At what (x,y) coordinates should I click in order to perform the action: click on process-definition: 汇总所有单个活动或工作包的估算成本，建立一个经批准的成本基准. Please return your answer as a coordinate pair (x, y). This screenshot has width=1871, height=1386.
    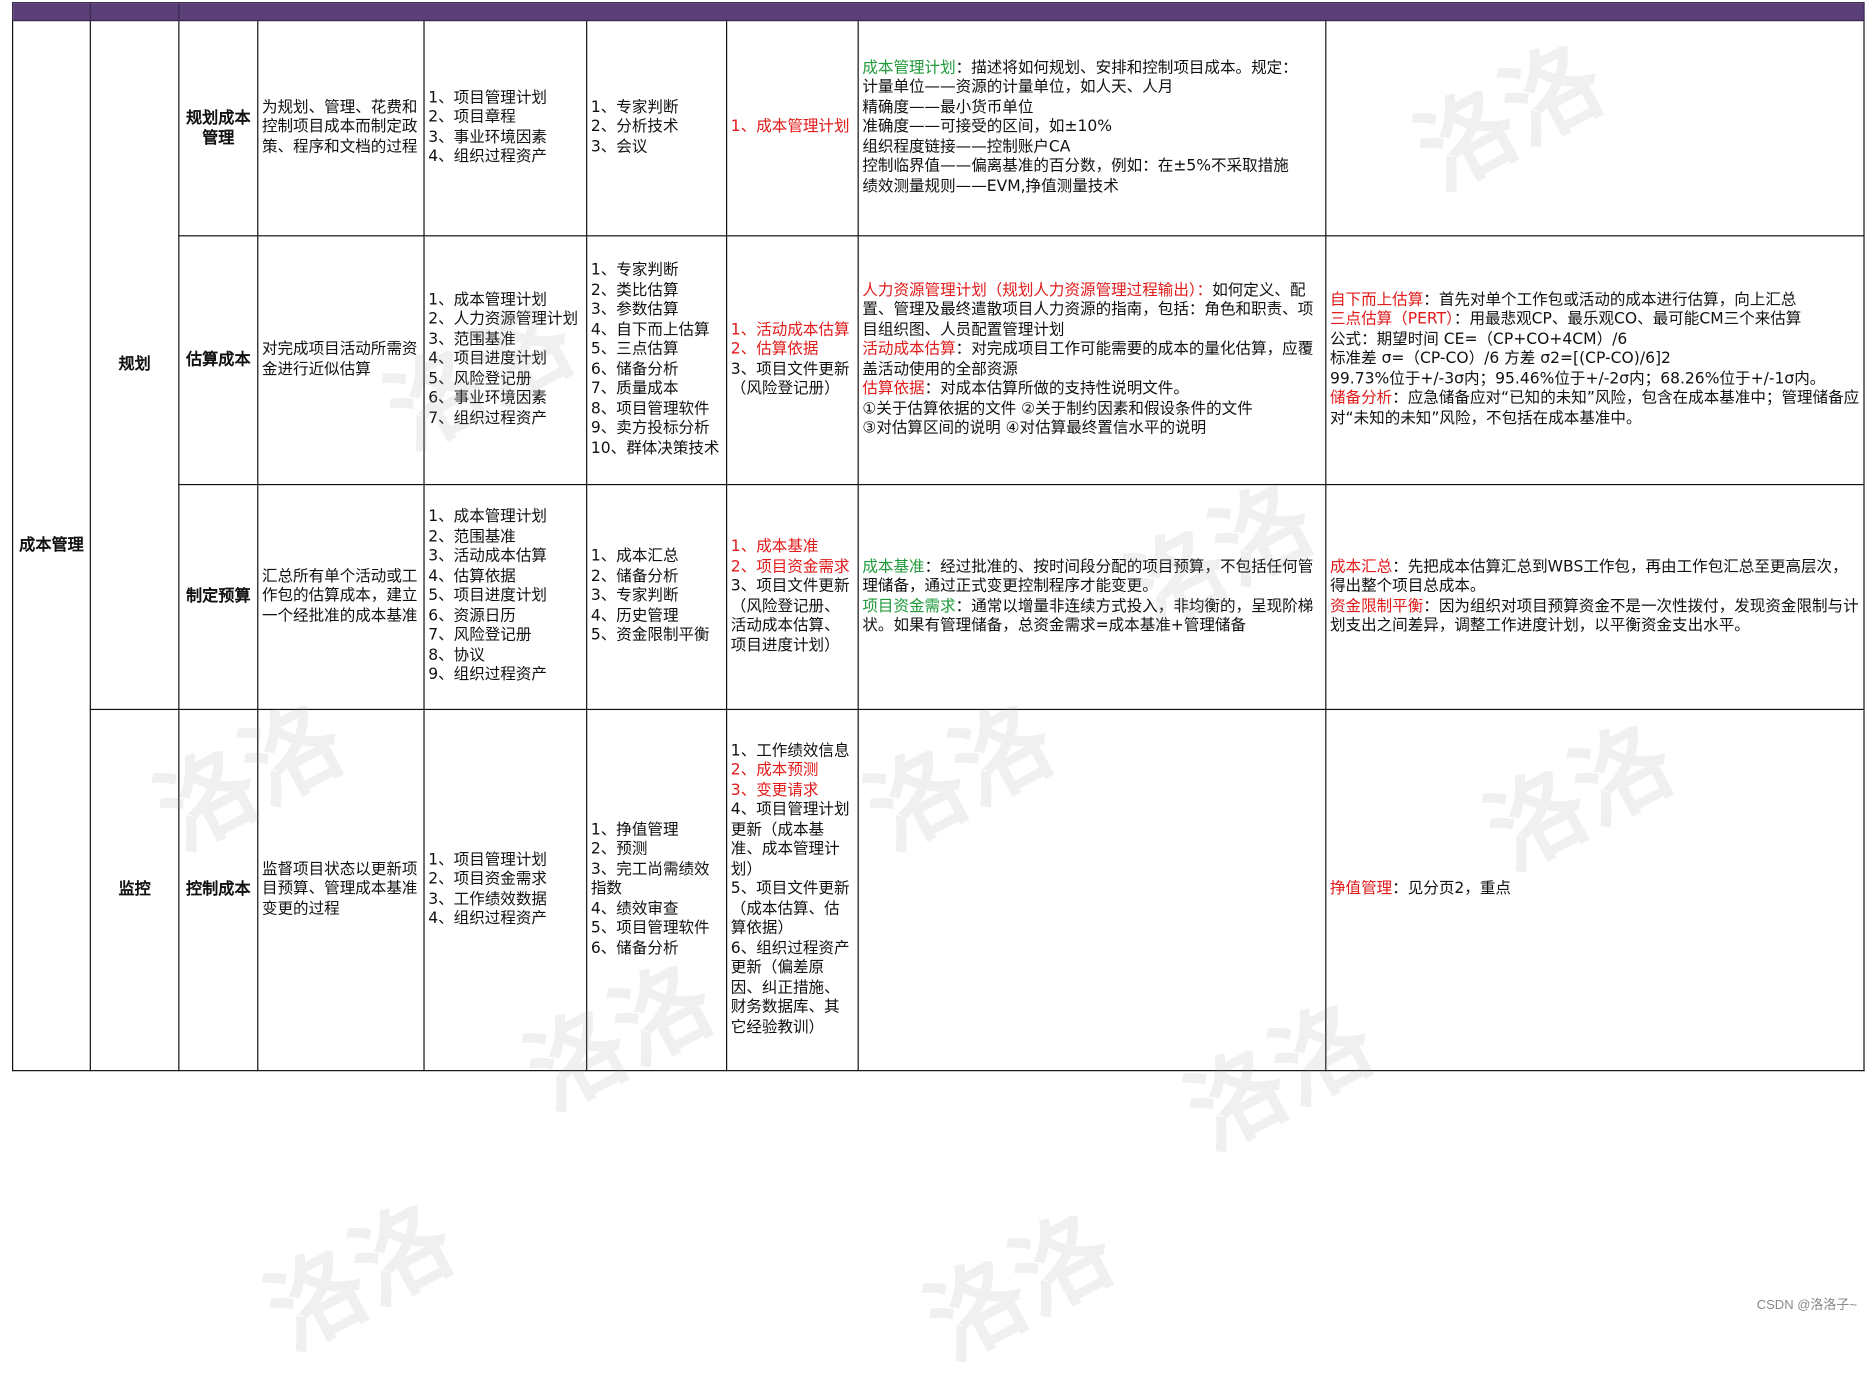
    Looking at the image, I should click on (341, 597).